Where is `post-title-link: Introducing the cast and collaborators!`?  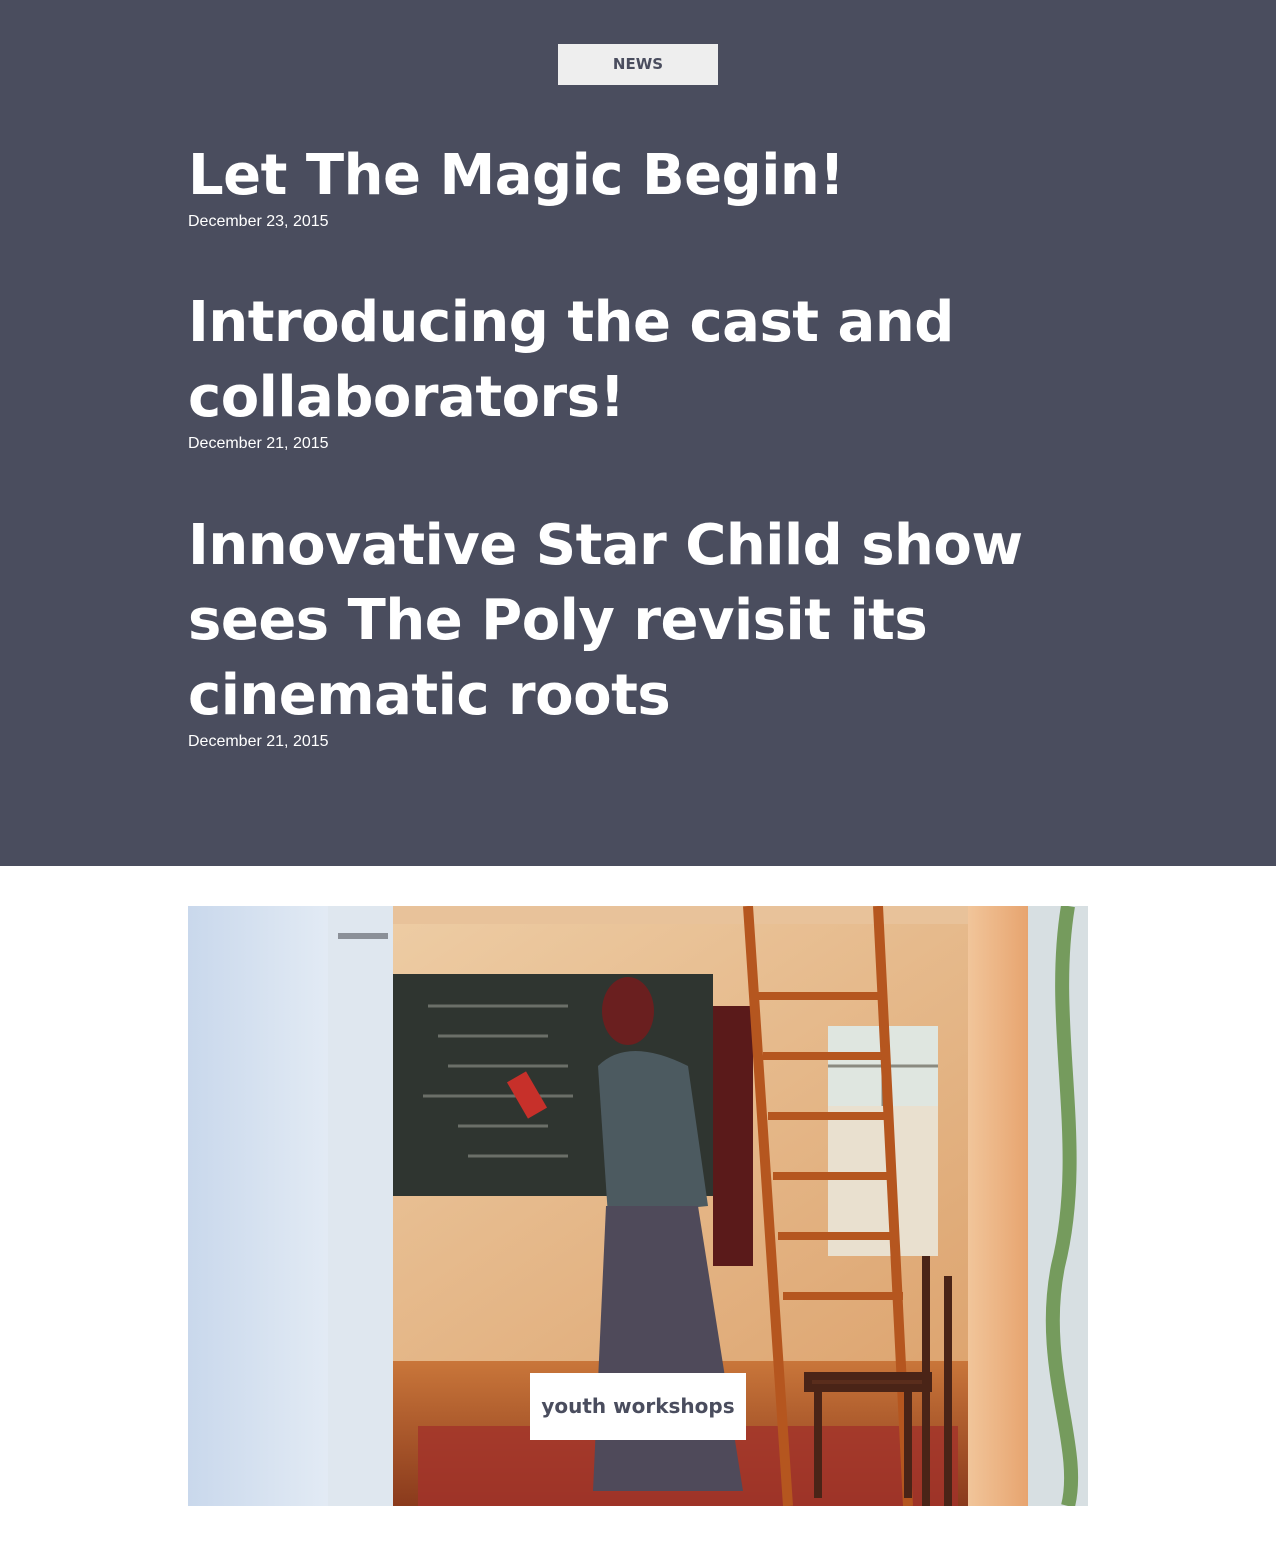
post-title-link: Introducing the cast and collaborators! is located at coordinates (648, 360).